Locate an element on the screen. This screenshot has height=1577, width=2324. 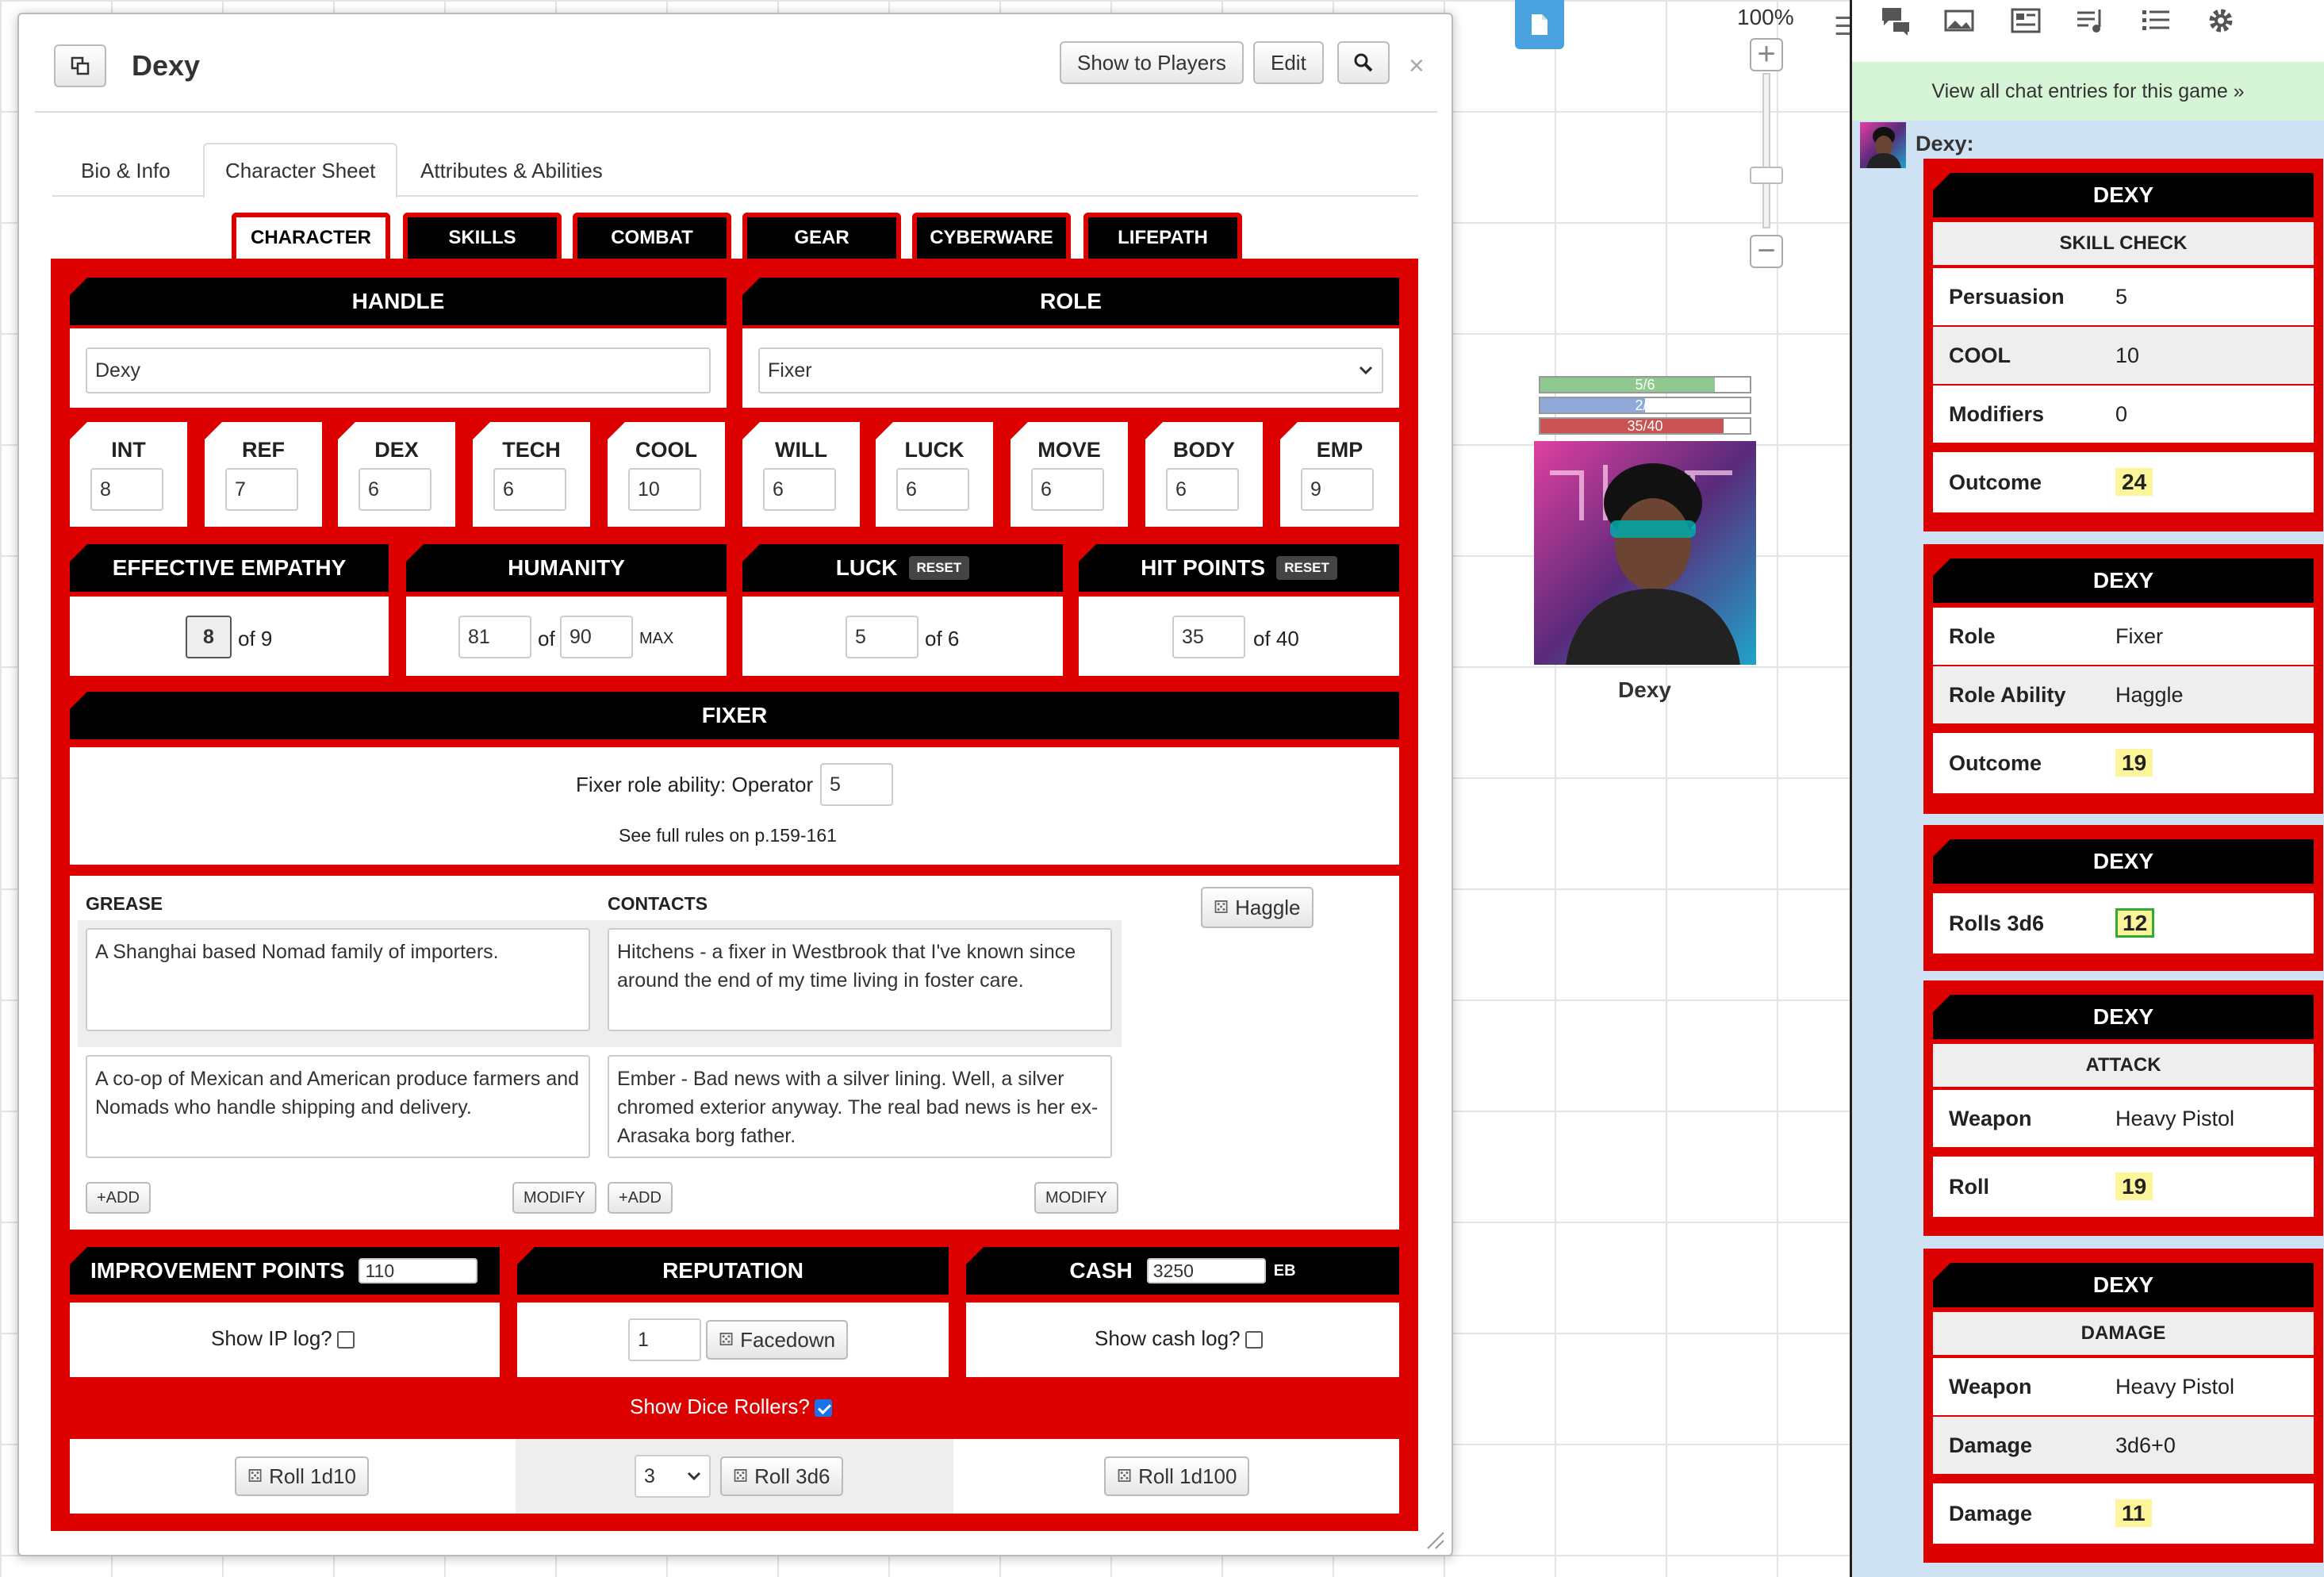
stat-luck: LUCK 6 is located at coordinates (934, 474).